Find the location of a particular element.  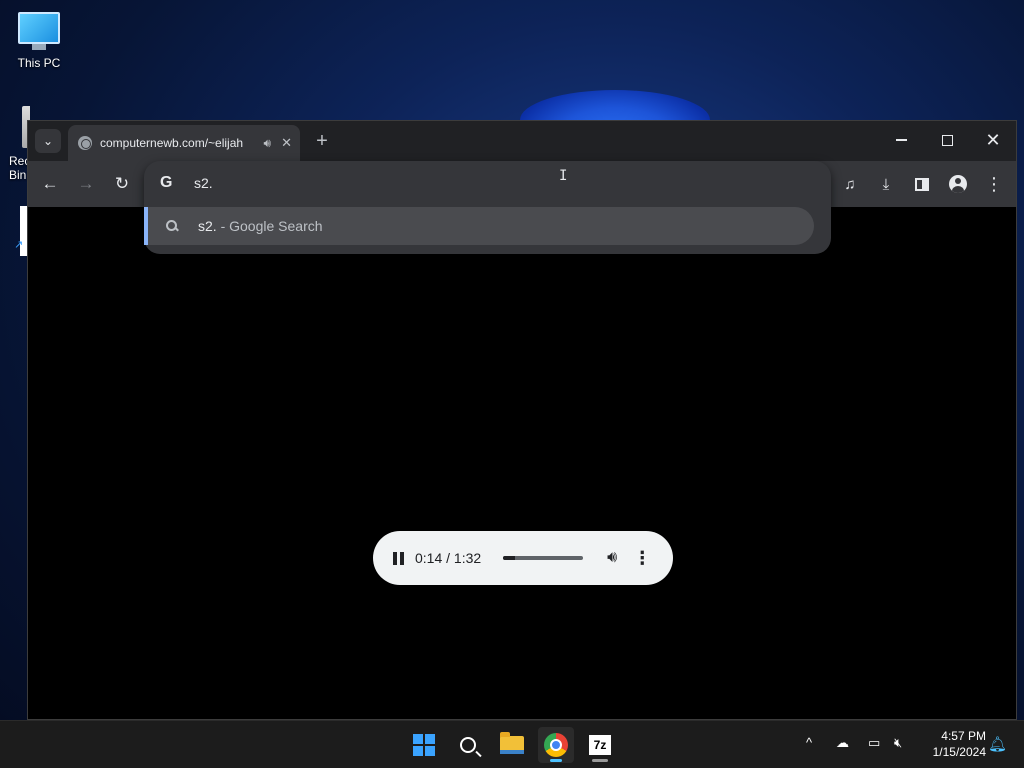

file-explorer-button is located at coordinates (512, 745).